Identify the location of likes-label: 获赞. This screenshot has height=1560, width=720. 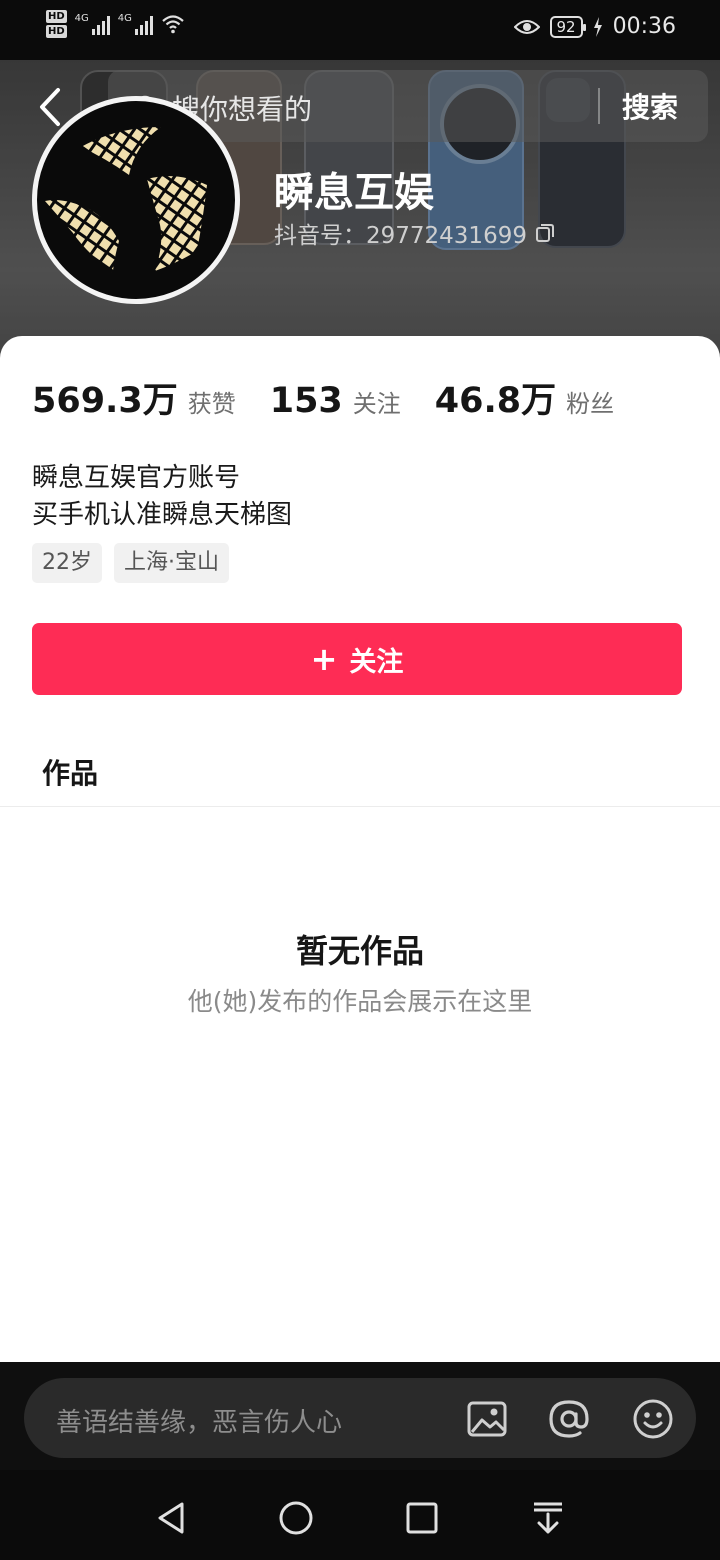
(211, 404).